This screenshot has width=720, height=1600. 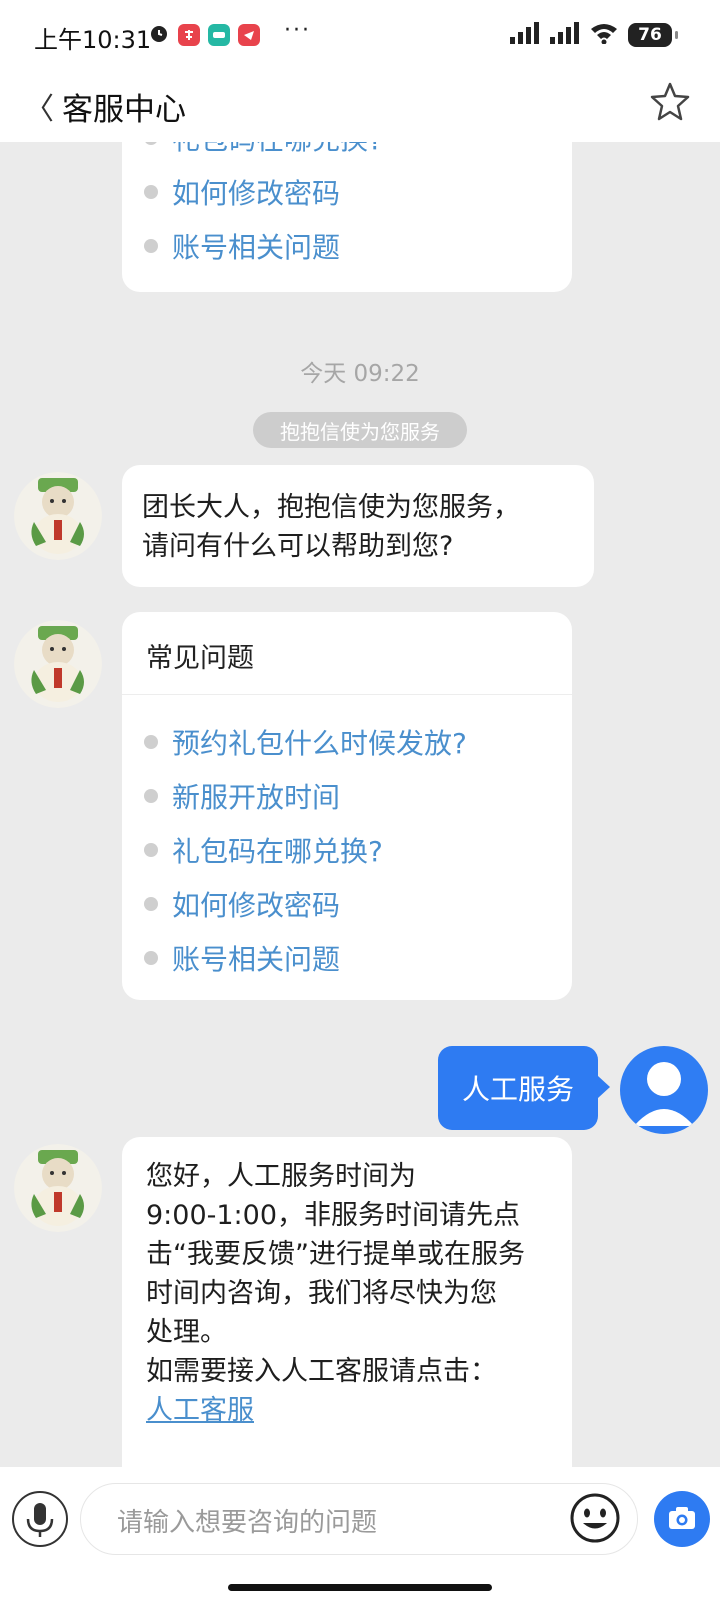 I want to click on faq-item: 新服开放时间, so click(x=242, y=796).